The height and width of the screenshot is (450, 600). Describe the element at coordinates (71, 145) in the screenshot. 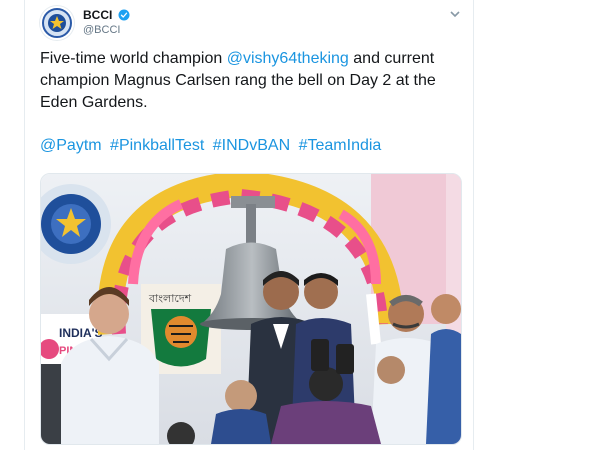

I see `mention-paytm-link: @Paytm` at that location.